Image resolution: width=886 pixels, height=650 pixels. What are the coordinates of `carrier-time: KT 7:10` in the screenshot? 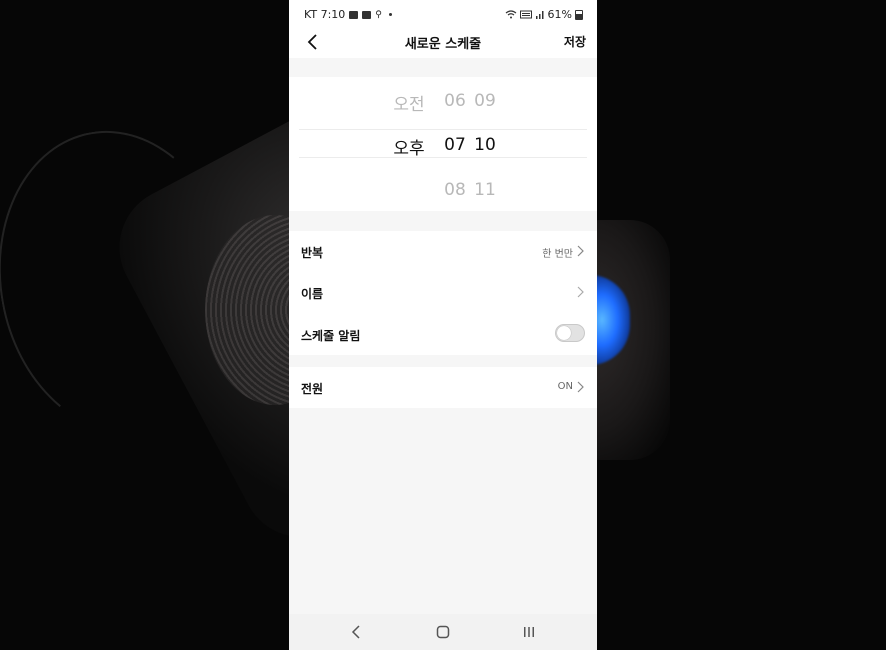 It's located at (325, 14).